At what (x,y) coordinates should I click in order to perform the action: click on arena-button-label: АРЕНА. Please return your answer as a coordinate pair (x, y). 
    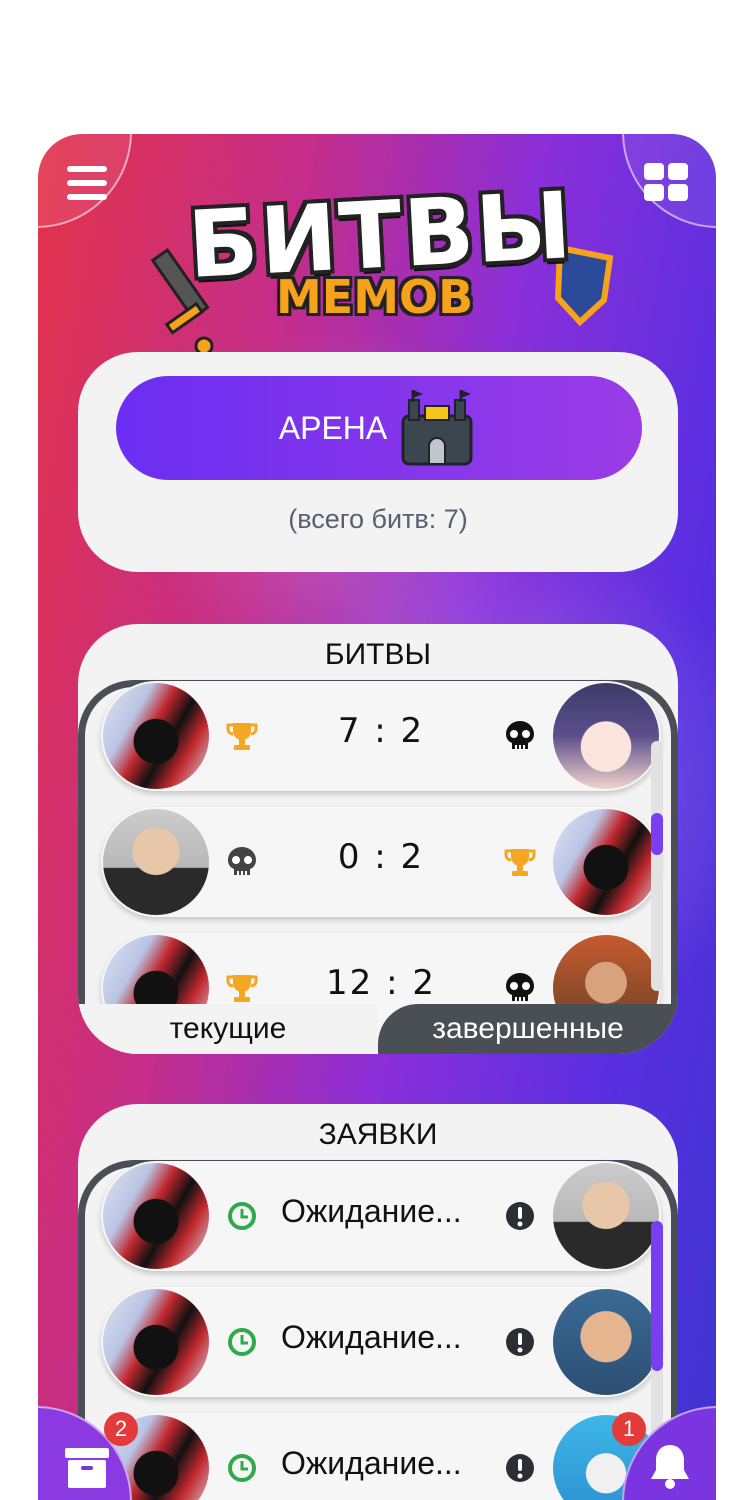
    Looking at the image, I should click on (333, 427).